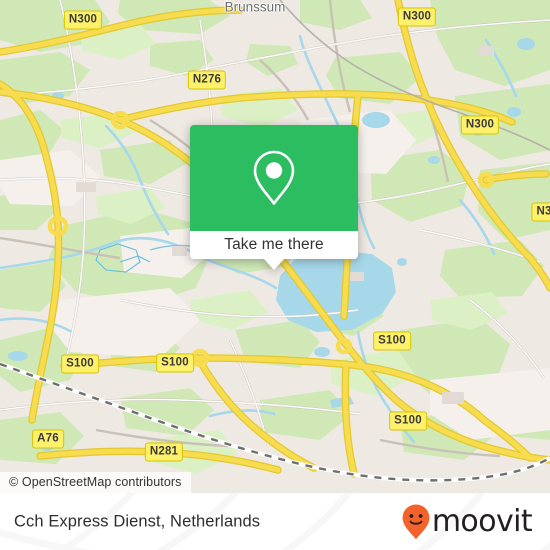 The width and height of the screenshot is (550, 550). Describe the element at coordinates (274, 264) in the screenshot. I see `popup-card-pointer` at that location.